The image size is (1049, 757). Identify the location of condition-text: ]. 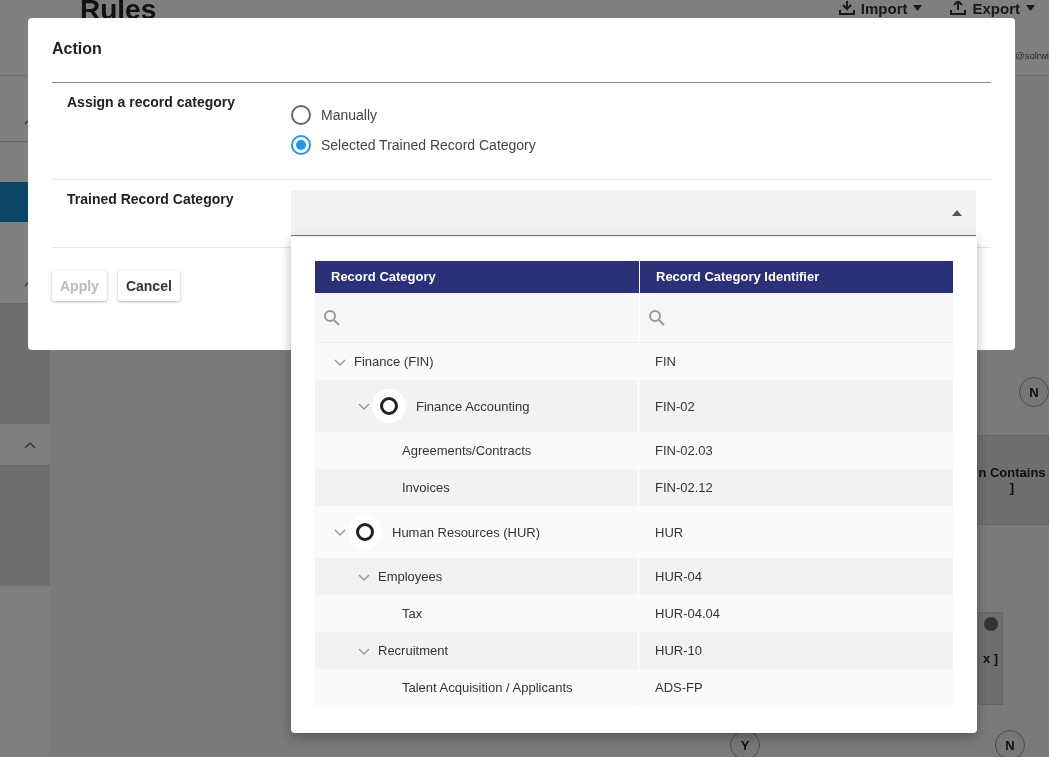
(1012, 487).